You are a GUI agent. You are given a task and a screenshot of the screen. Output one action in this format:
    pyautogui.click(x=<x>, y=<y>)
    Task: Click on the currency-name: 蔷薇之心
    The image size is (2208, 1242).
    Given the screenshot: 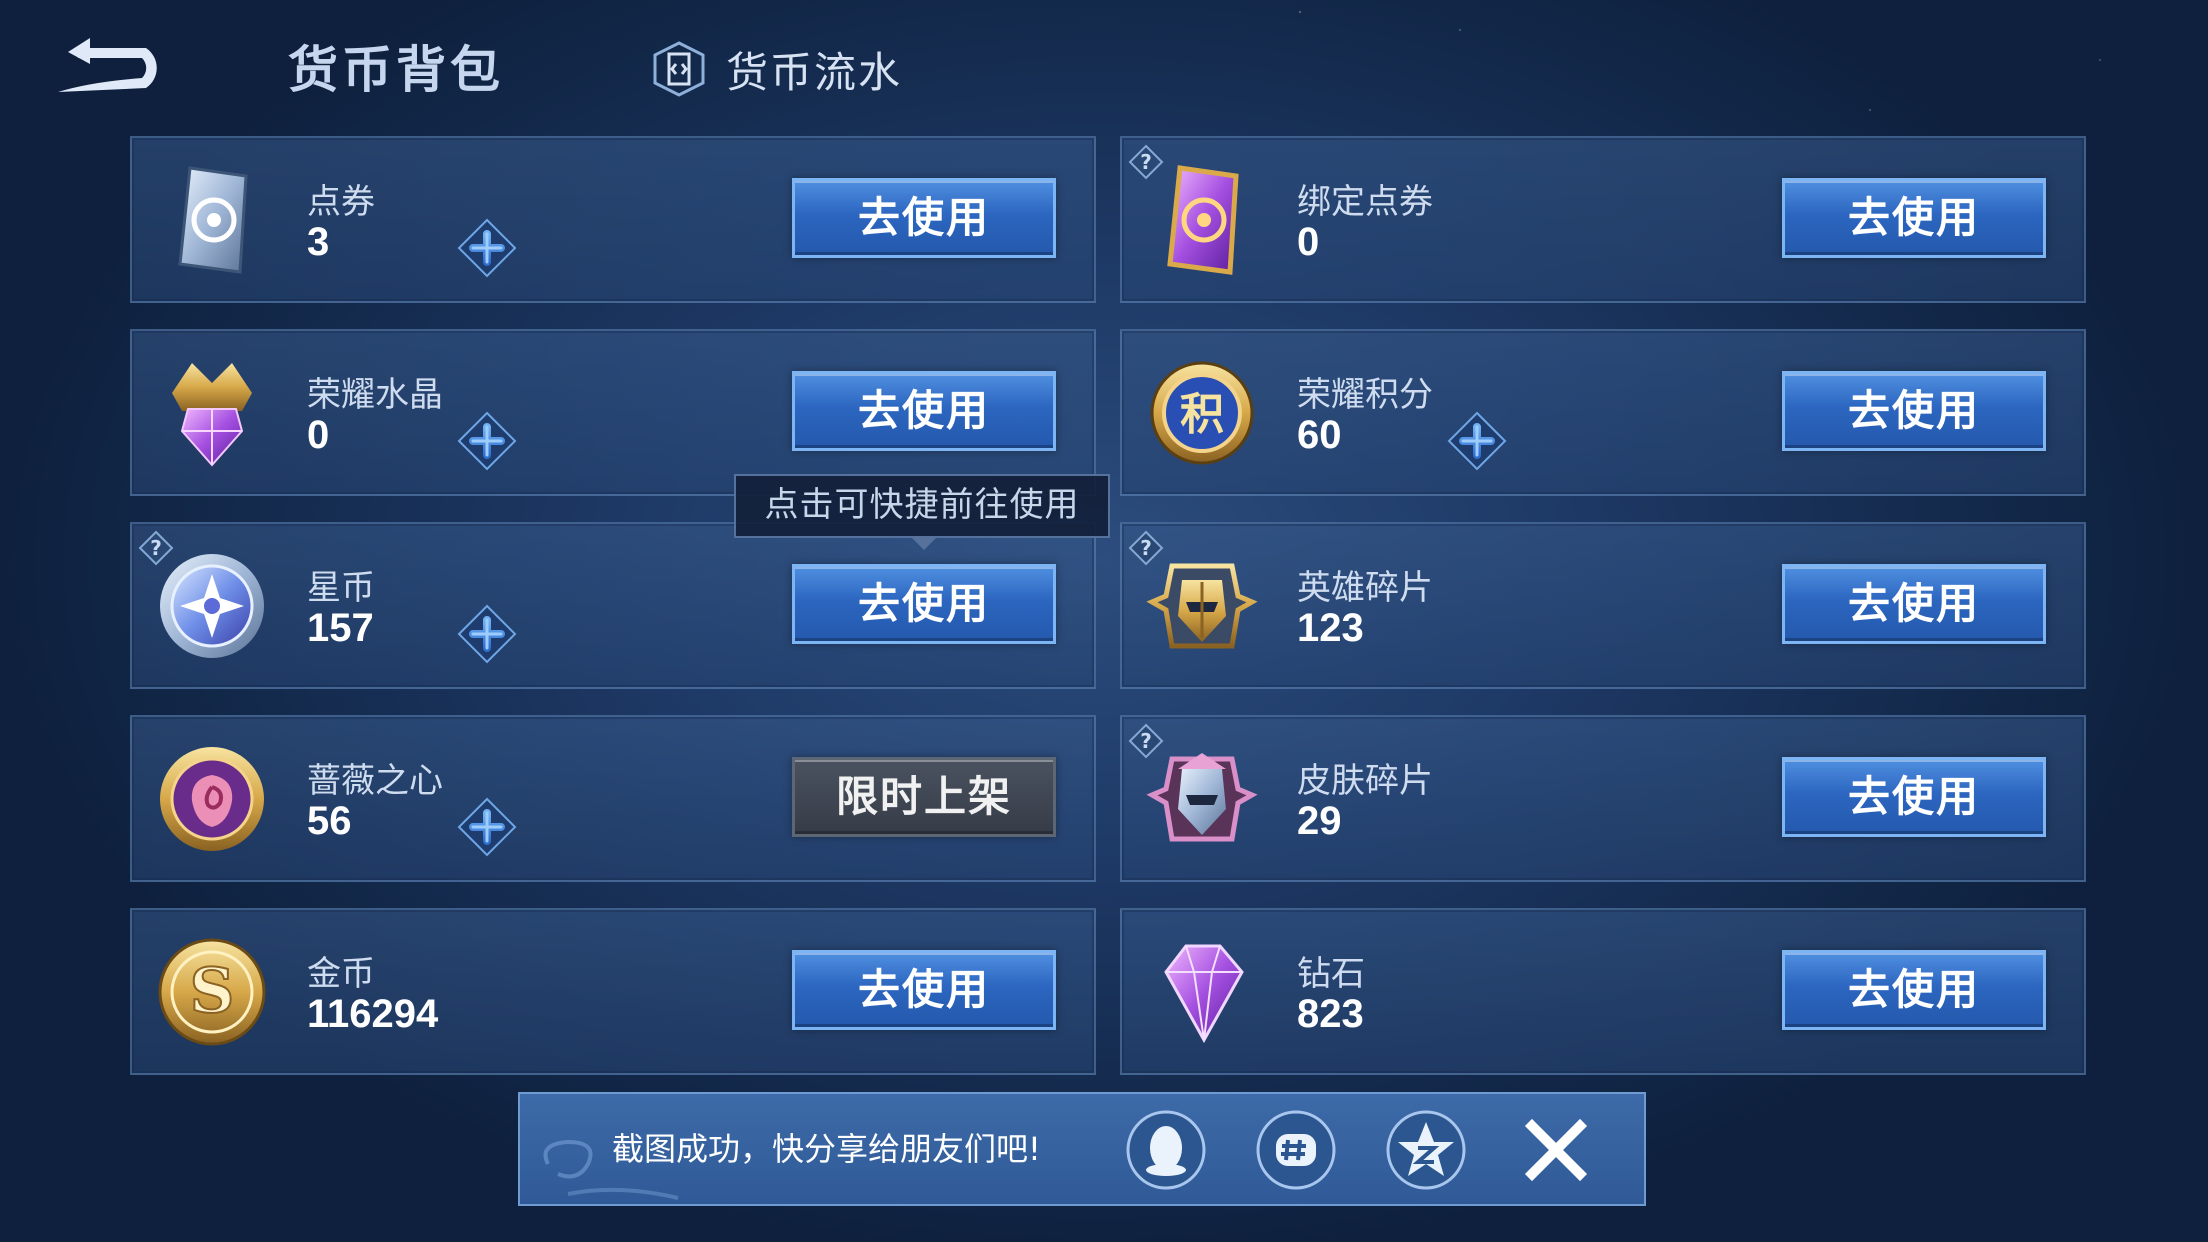 What is the action you would take?
    pyautogui.click(x=375, y=781)
    